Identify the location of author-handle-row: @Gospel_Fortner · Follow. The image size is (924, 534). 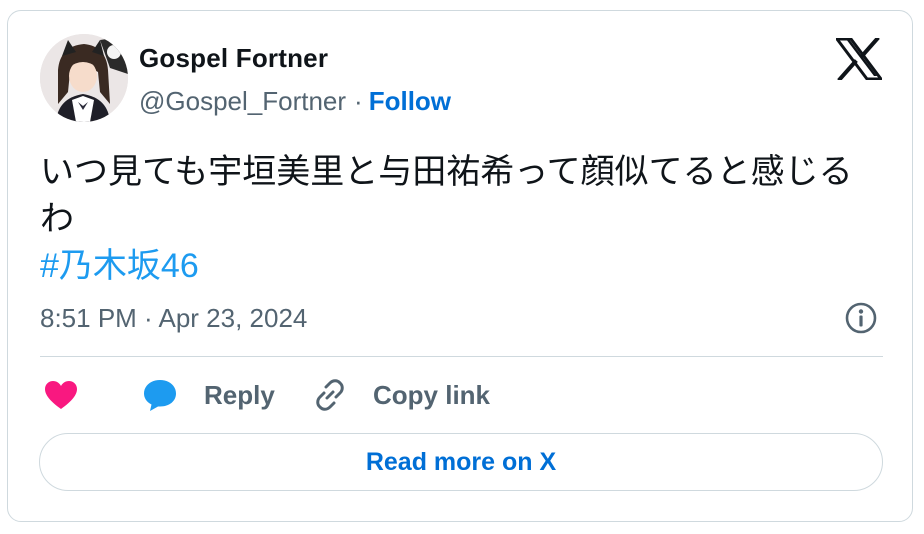
(295, 101).